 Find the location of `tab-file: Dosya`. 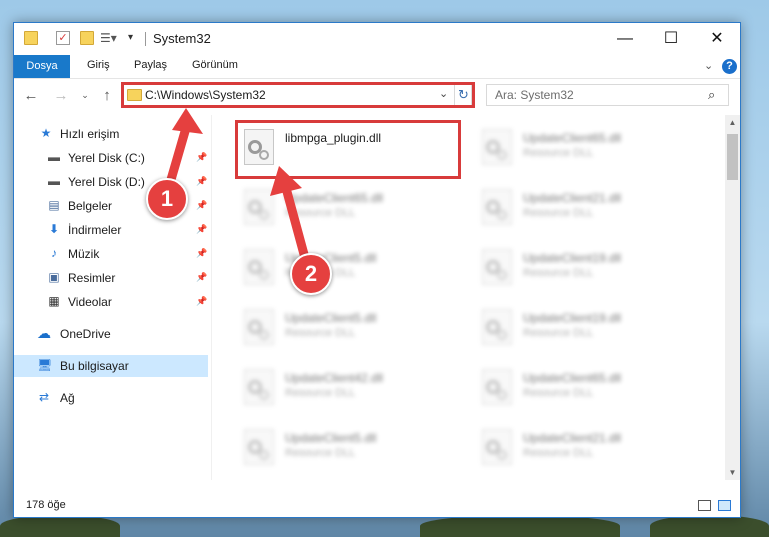

tab-file: Dosya is located at coordinates (42, 66).